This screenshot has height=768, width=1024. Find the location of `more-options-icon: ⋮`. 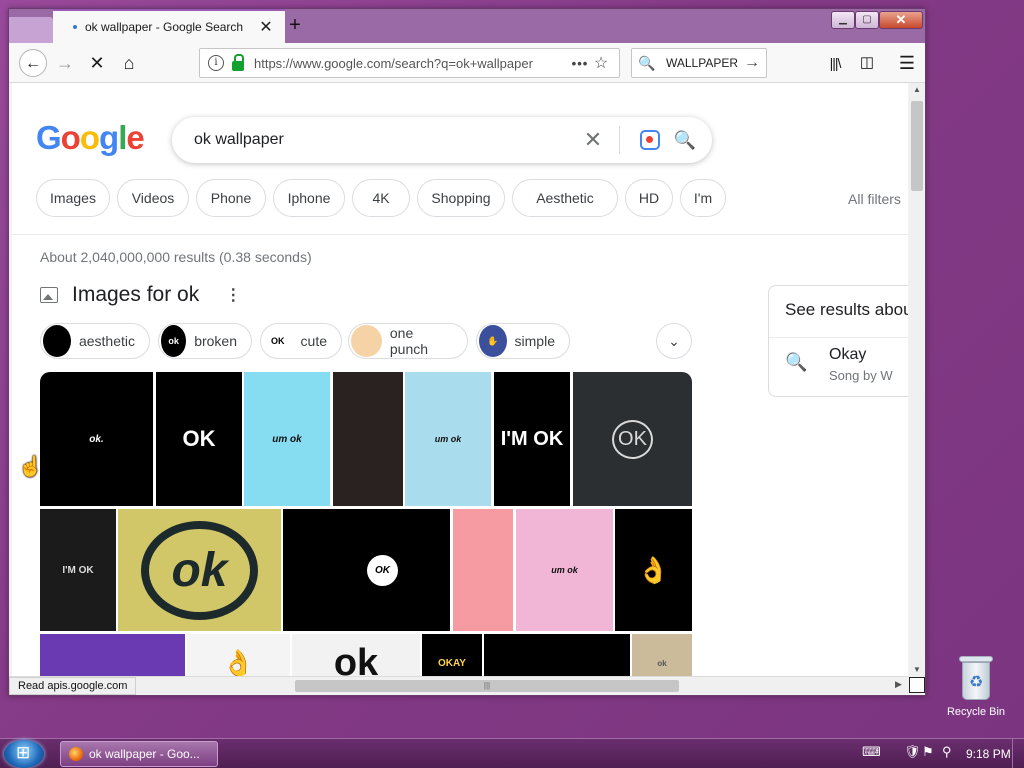

more-options-icon: ⋮ is located at coordinates (233, 295).